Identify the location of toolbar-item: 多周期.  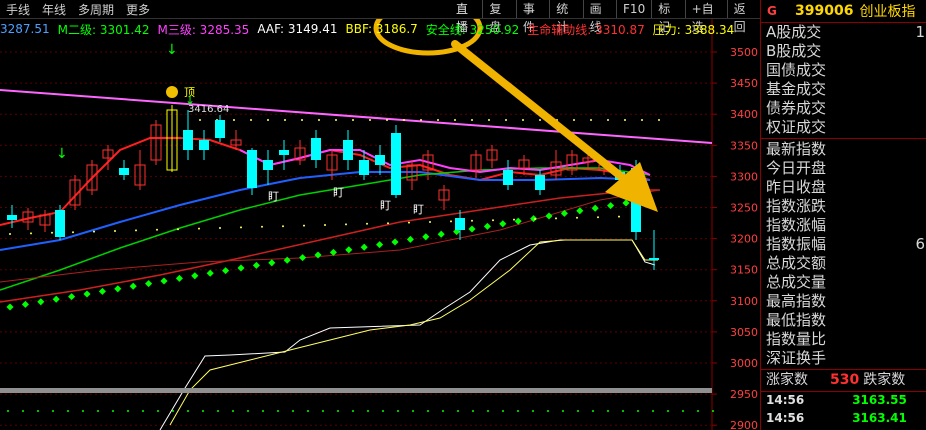
(96, 9).